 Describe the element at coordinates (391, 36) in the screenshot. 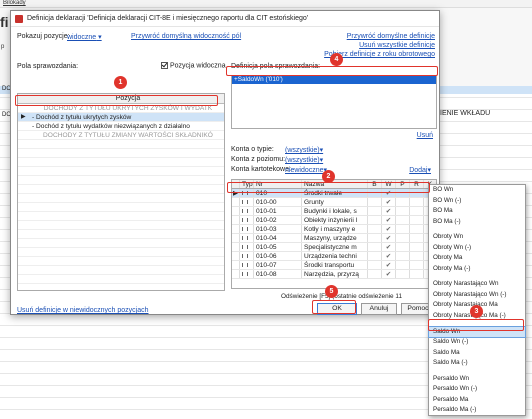

I see `restore-definitions-link: Przywróć domyślne definicje` at that location.